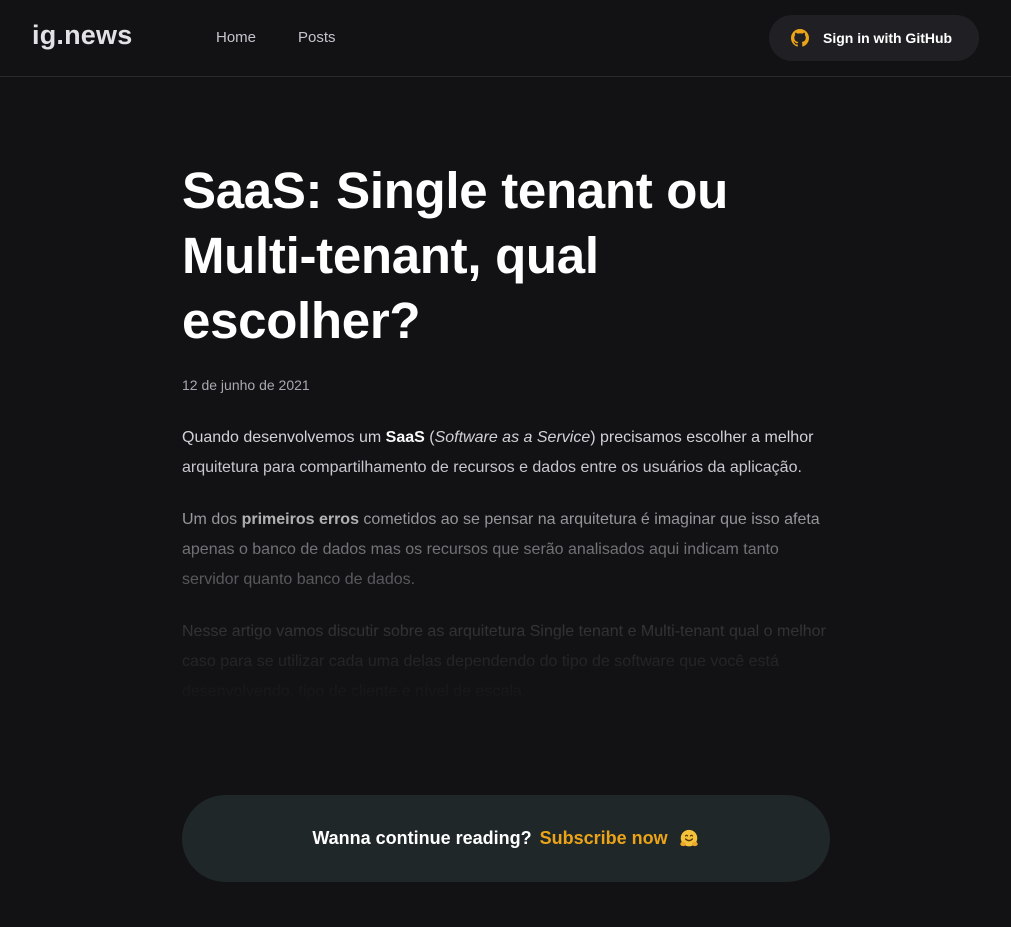 The height and width of the screenshot is (927, 1011). Describe the element at coordinates (276, 37) in the screenshot. I see `main-nav: Home Posts` at that location.